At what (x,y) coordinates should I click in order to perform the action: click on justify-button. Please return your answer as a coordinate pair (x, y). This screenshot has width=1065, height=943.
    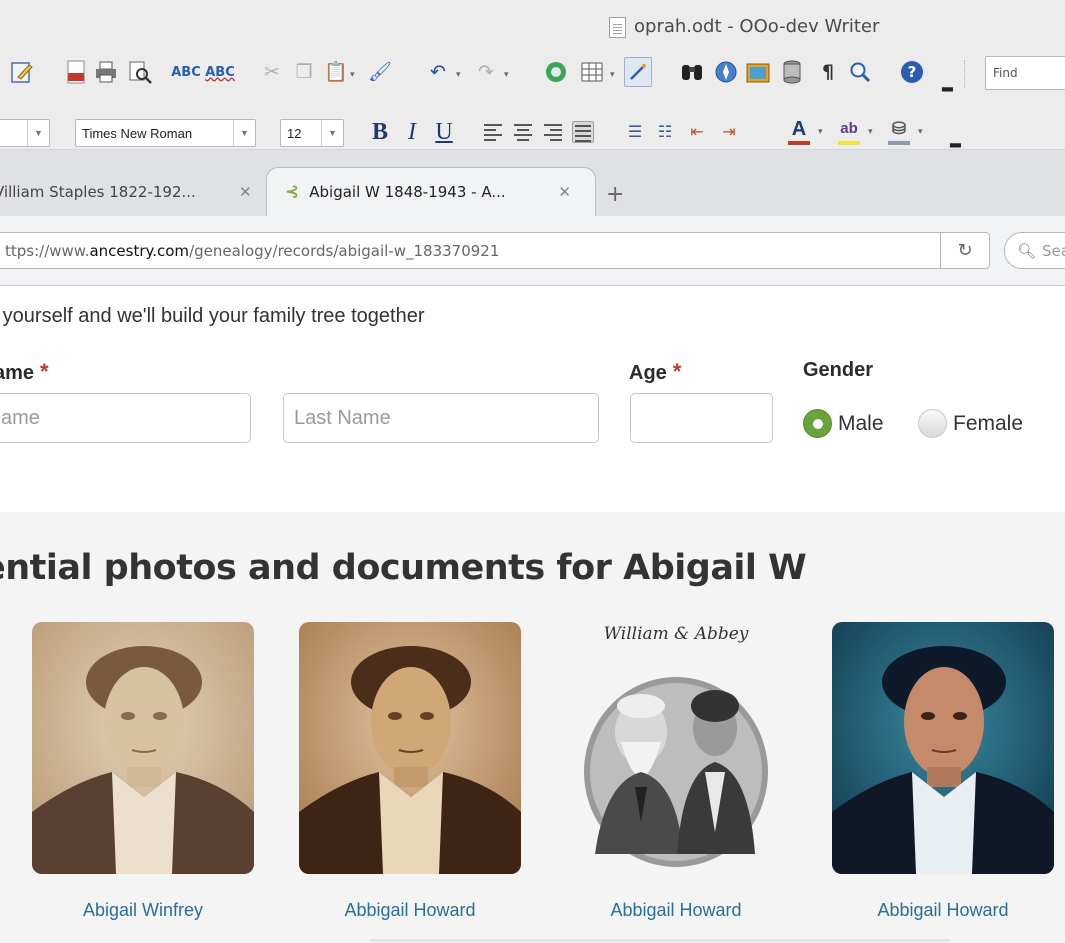
    Looking at the image, I should click on (583, 132).